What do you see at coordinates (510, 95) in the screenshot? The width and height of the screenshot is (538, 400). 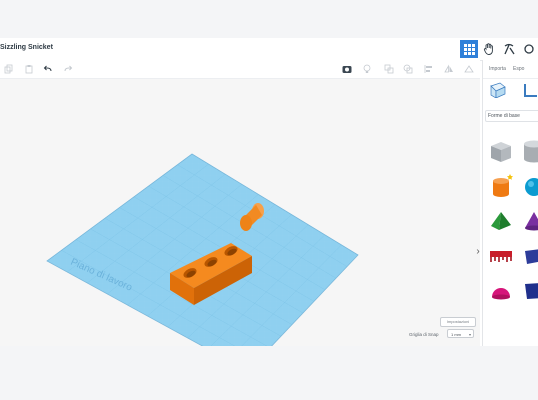 I see `panel-view-icons` at bounding box center [510, 95].